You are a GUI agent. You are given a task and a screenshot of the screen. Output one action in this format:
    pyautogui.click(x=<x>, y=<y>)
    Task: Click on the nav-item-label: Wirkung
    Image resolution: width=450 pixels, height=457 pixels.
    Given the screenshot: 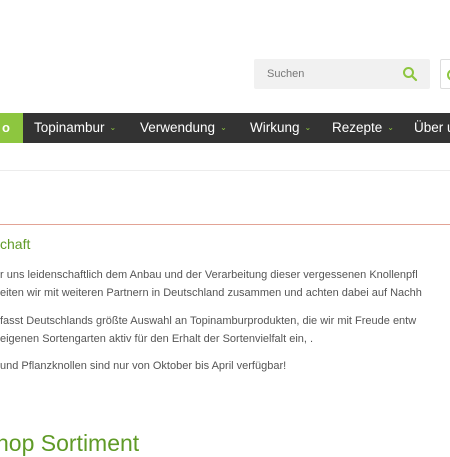 What is the action you would take?
    pyautogui.click(x=275, y=127)
    